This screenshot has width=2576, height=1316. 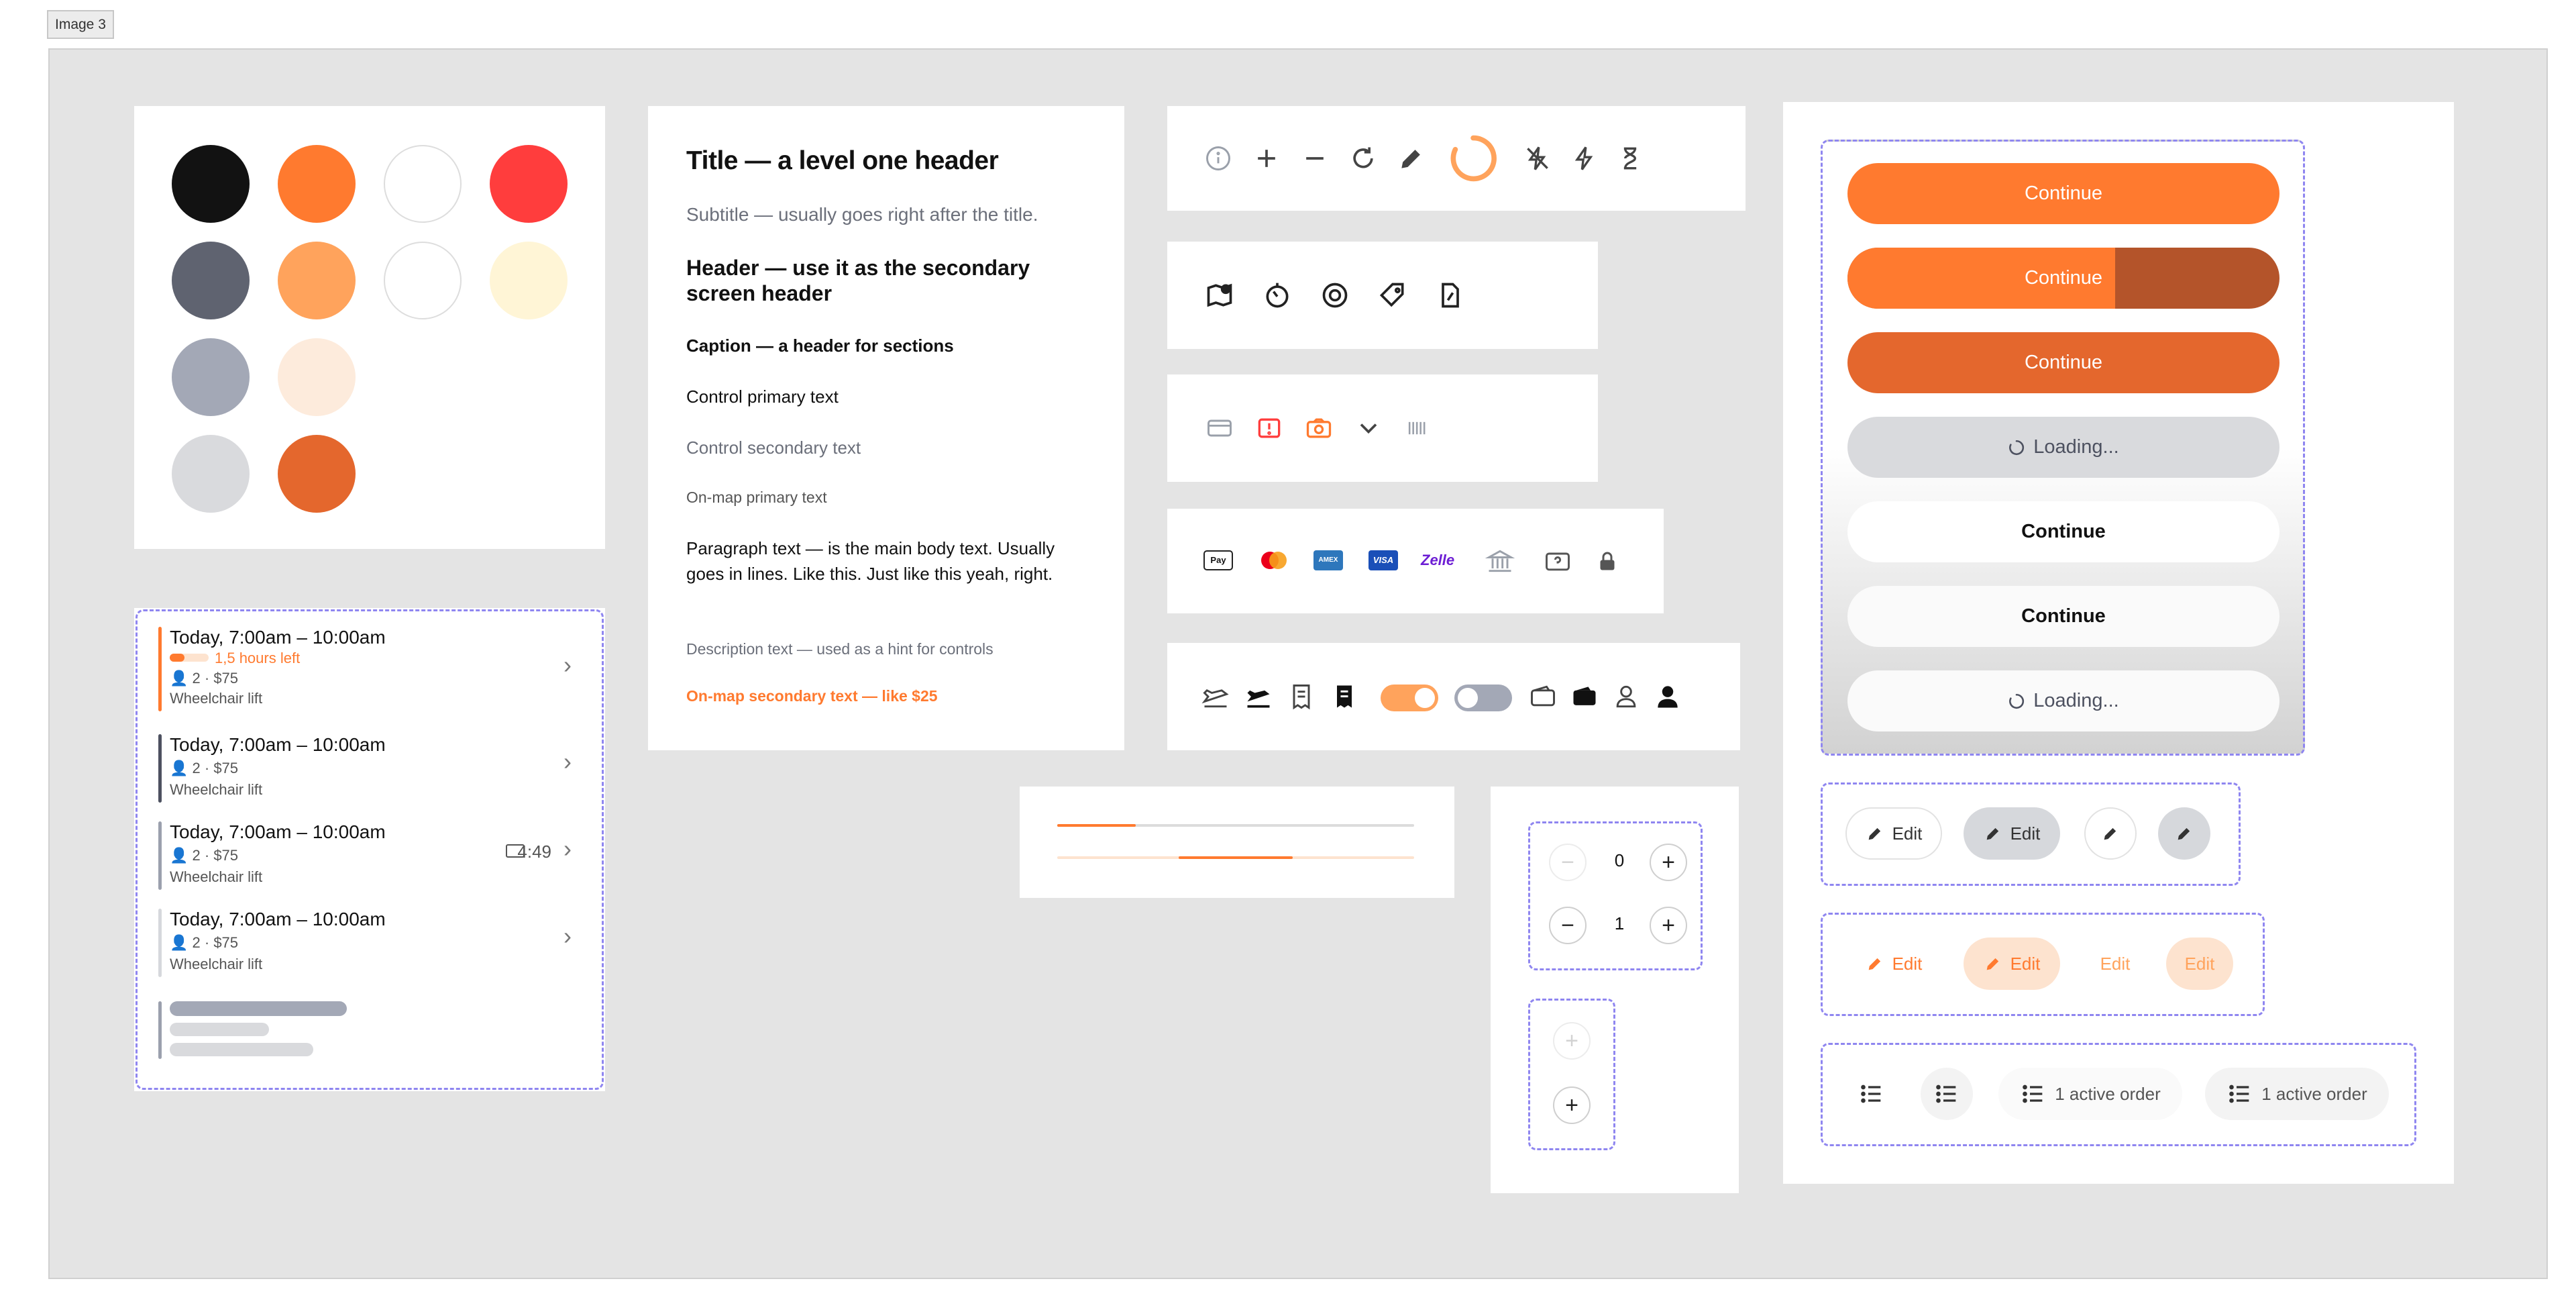 I want to click on hourglass-icon, so click(x=1630, y=158).